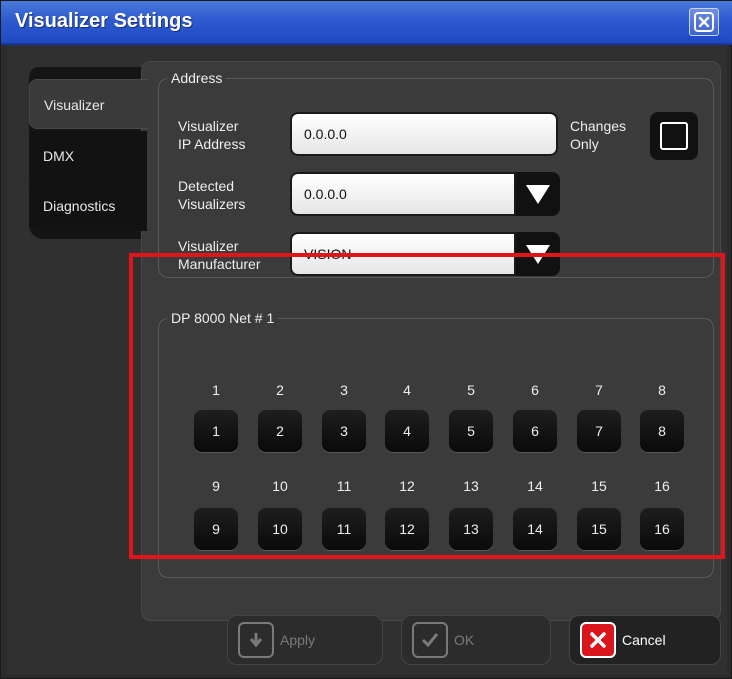  Describe the element at coordinates (599, 529) in the screenshot. I see `universe-button: 15` at that location.